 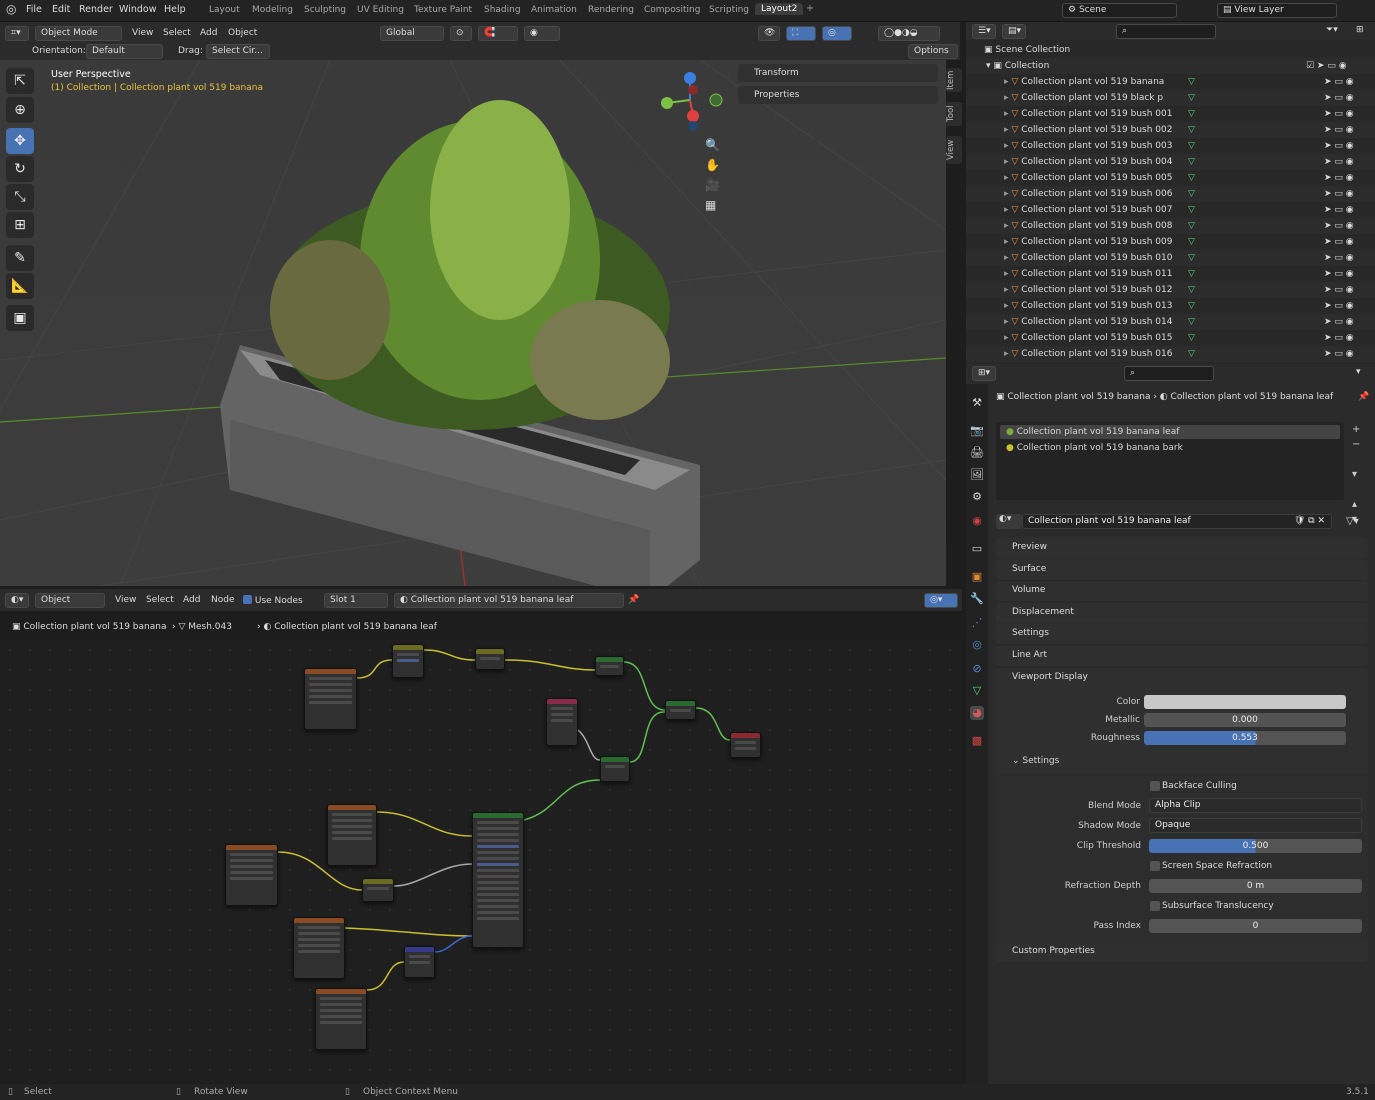 What do you see at coordinates (1170, 448) in the screenshot?
I see `material-slot-bark: ● Collection plant vol 519 banana bark` at bounding box center [1170, 448].